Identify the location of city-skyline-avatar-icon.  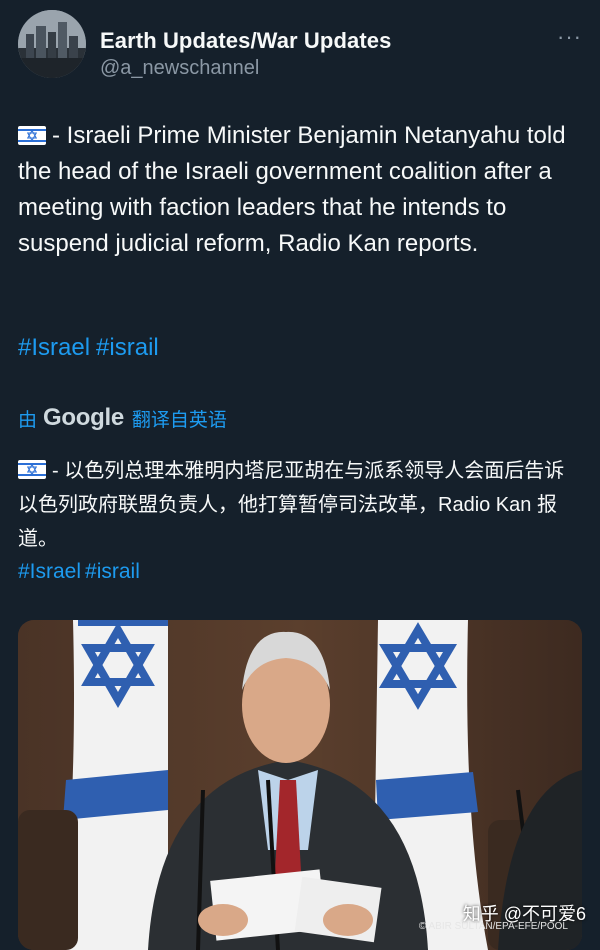
(52, 44).